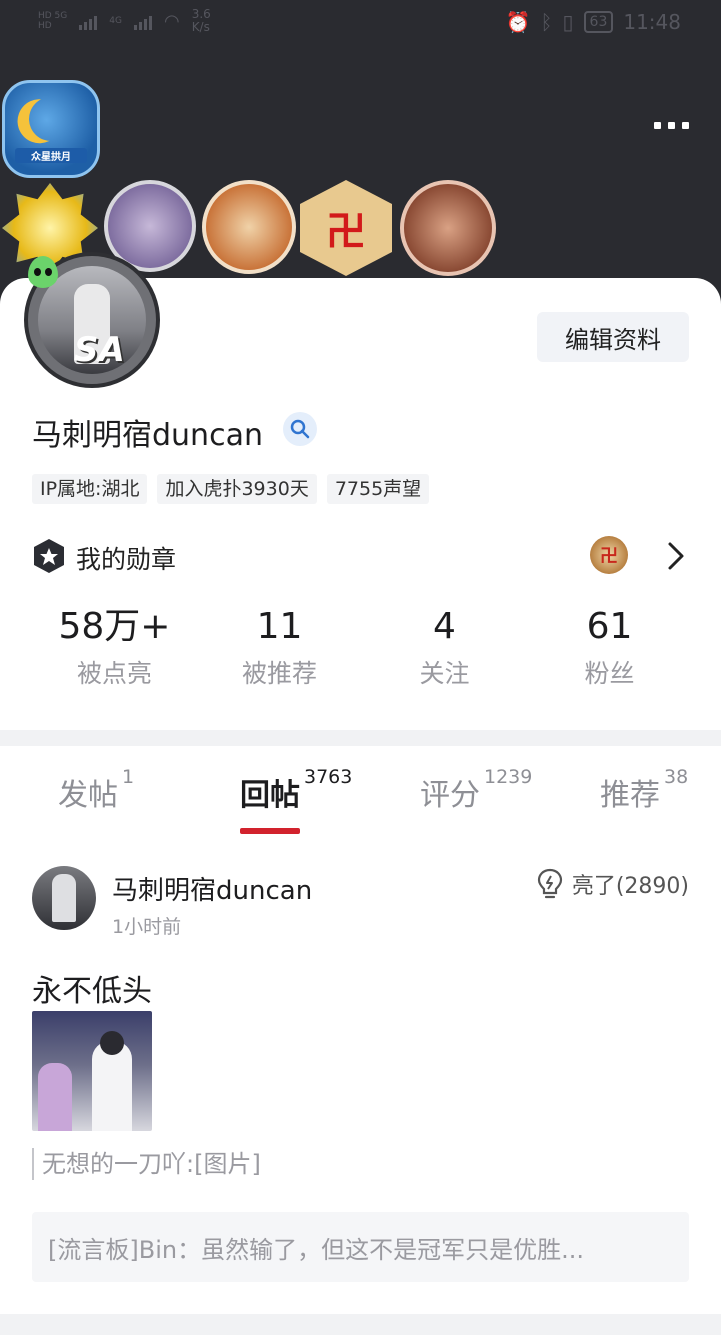  I want to click on signal-bars-2-icon, so click(142, 21).